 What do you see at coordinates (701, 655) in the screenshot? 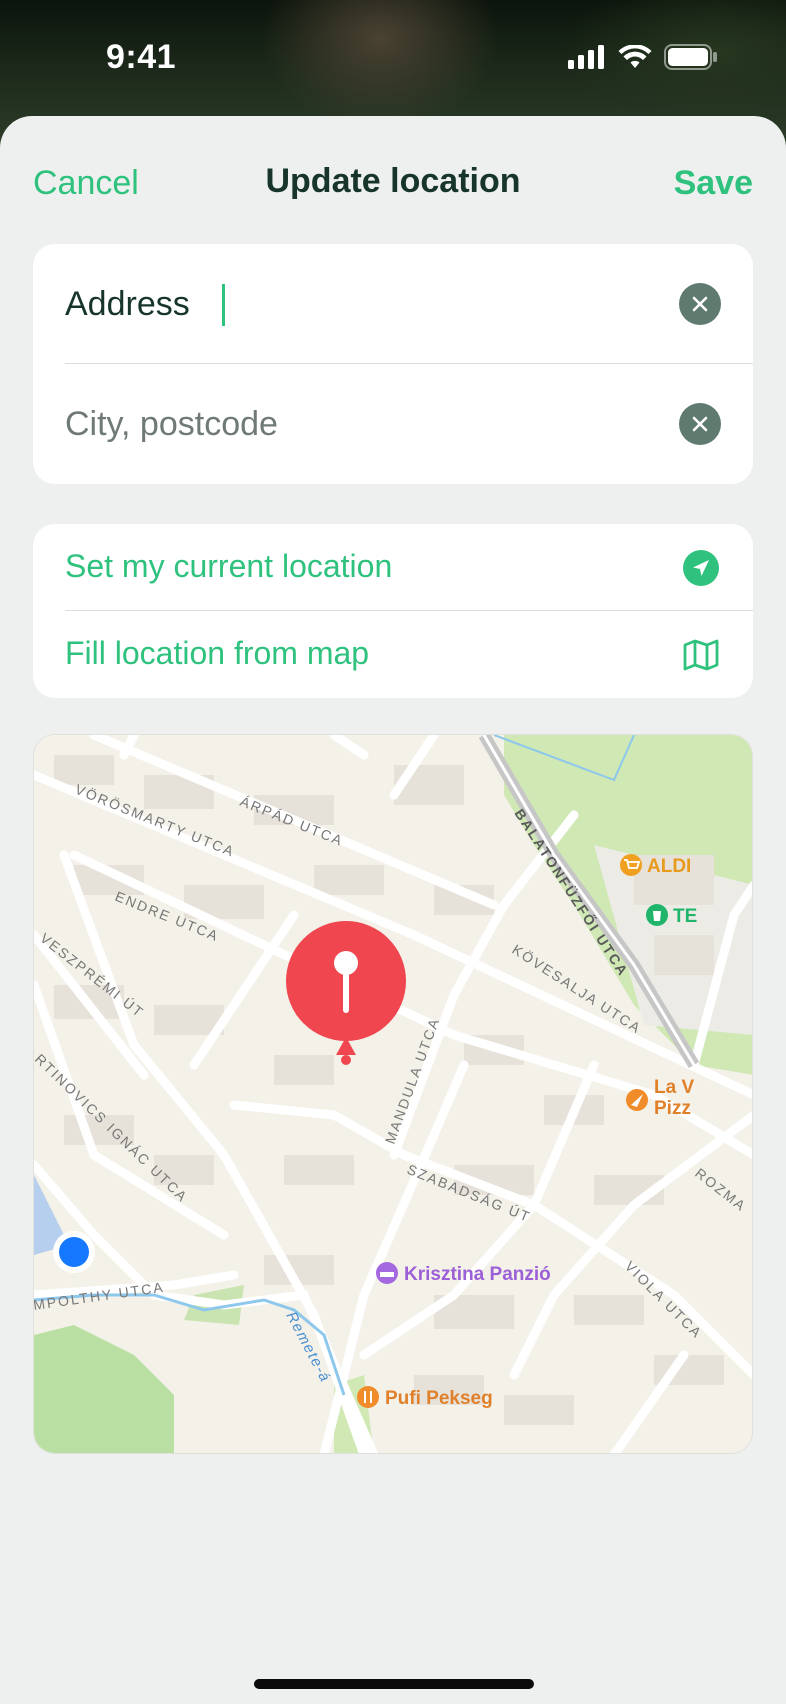
I see `map-icon` at bounding box center [701, 655].